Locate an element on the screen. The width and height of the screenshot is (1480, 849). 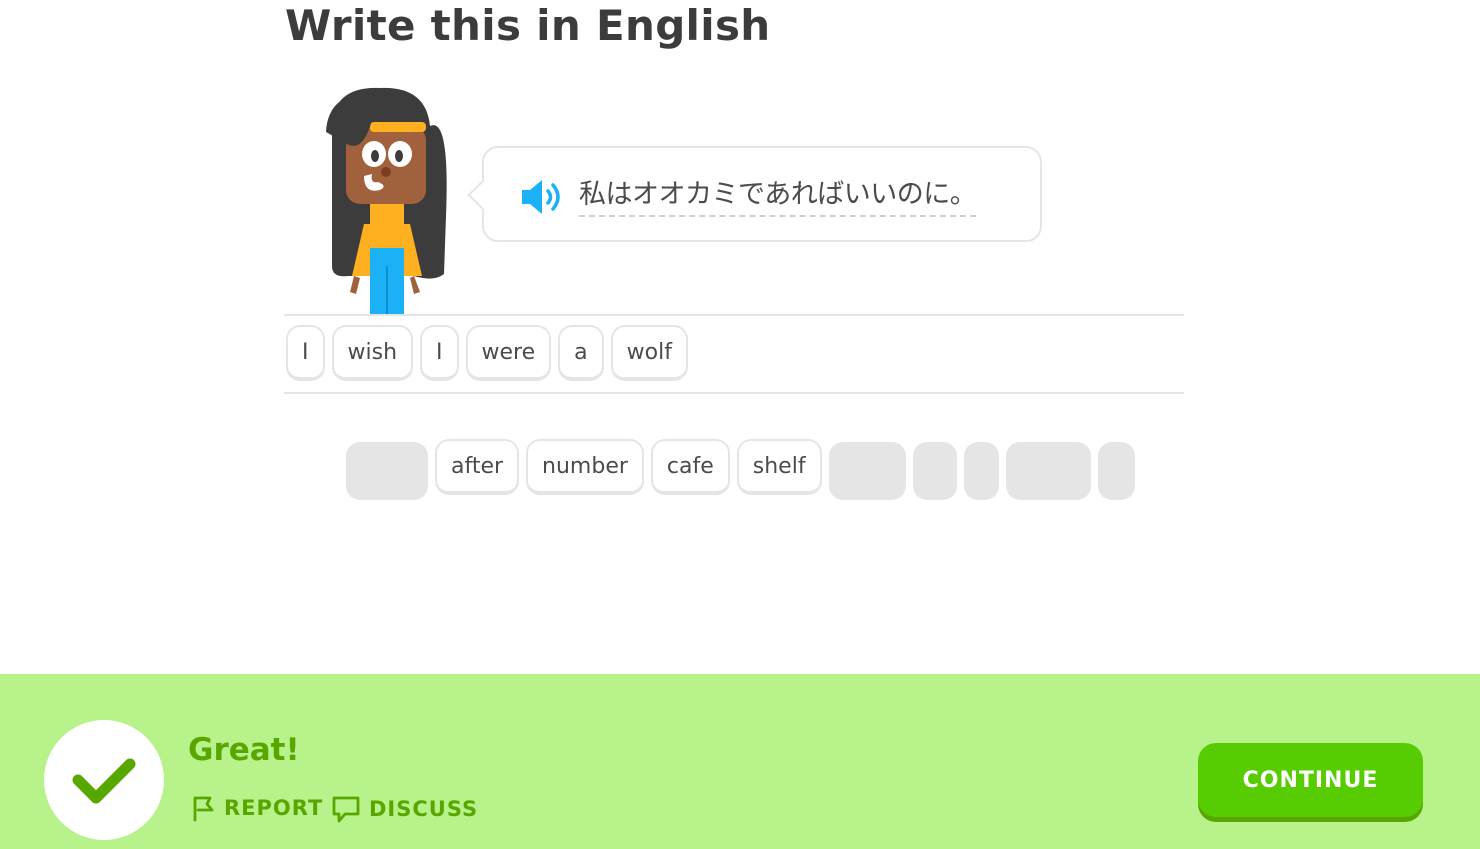
discuss-button: DISCUSS is located at coordinates (404, 809).